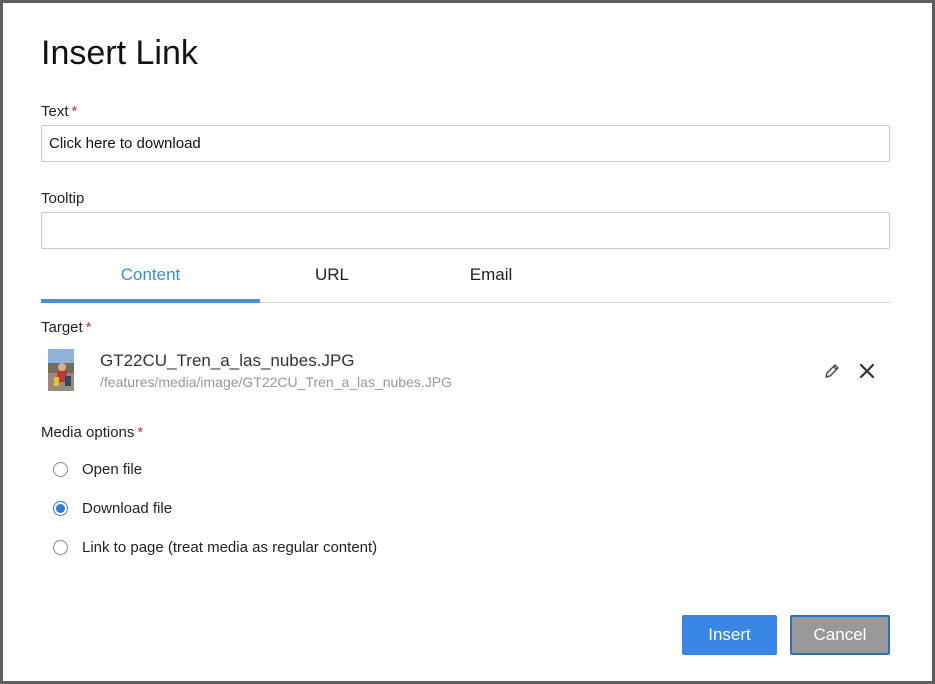 The image size is (935, 684). I want to click on text-field-label: Text *, so click(59, 112).